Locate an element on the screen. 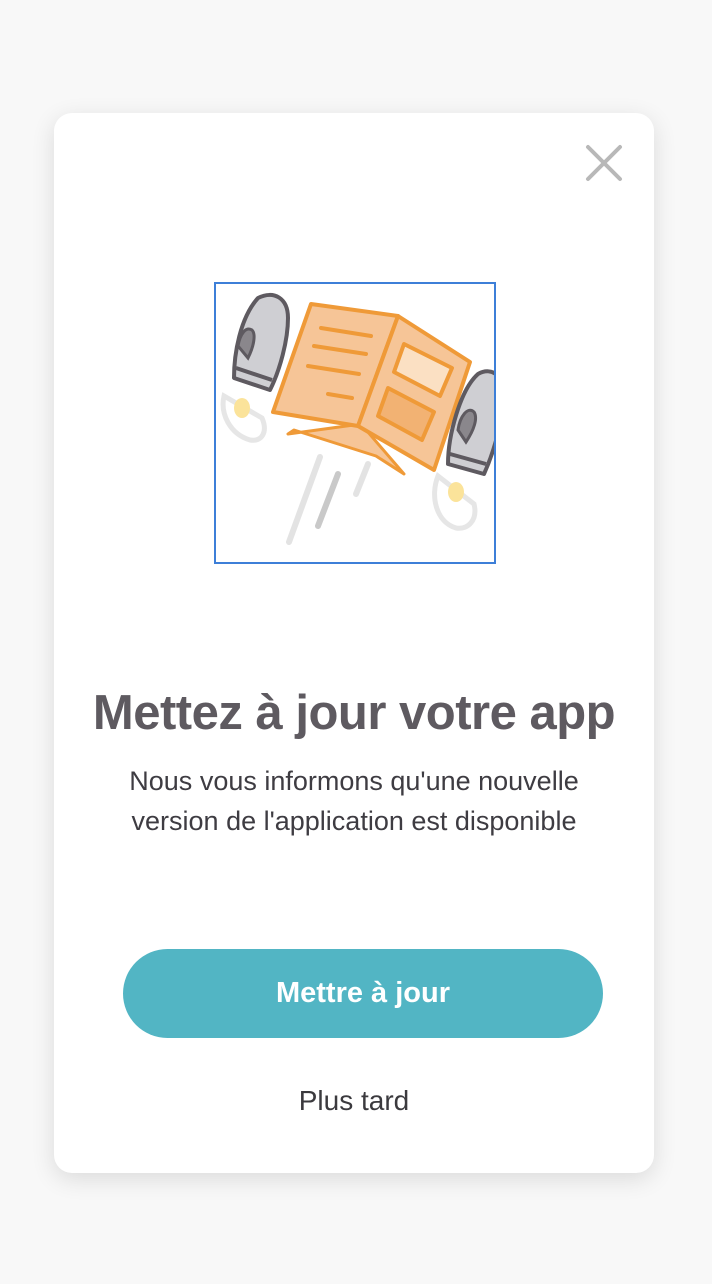 The width and height of the screenshot is (712, 1284). update-illustration is located at coordinates (360, 423).